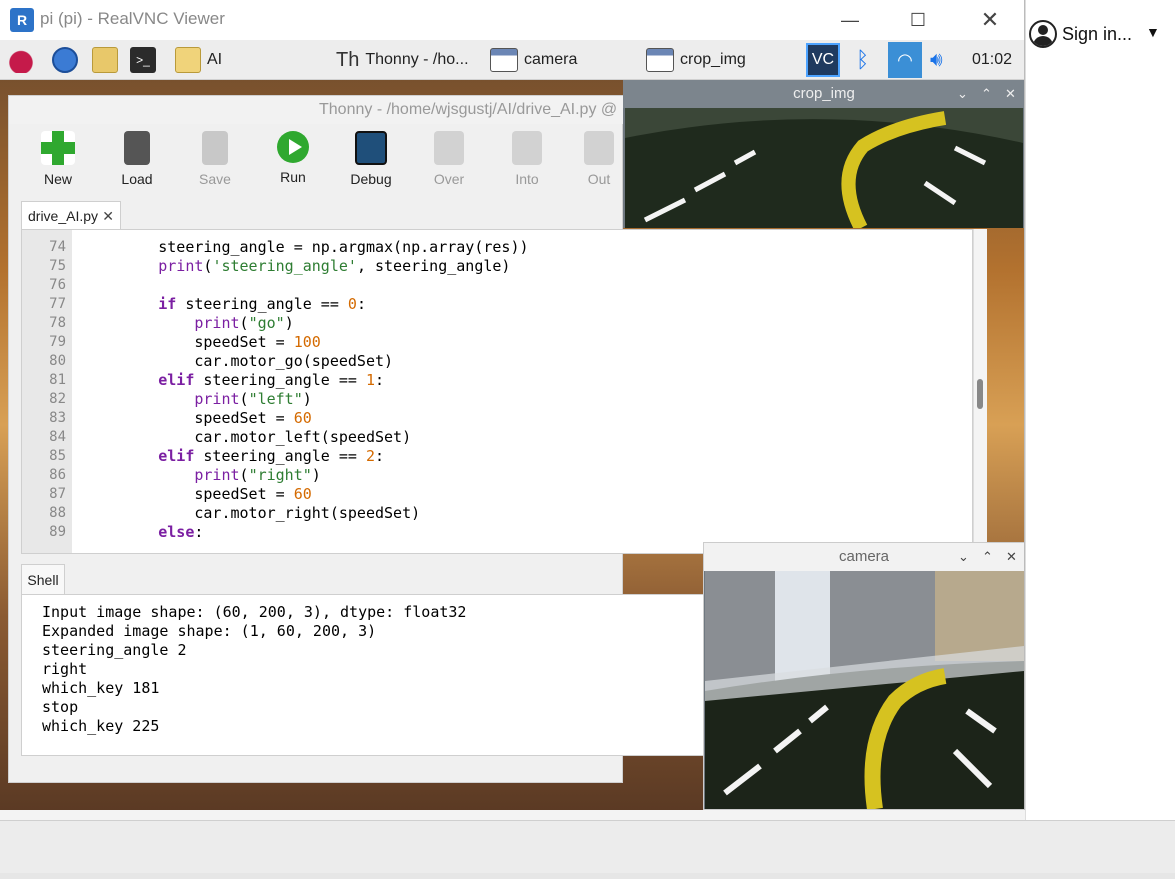  I want to click on line-number: 84, so click(57, 437).